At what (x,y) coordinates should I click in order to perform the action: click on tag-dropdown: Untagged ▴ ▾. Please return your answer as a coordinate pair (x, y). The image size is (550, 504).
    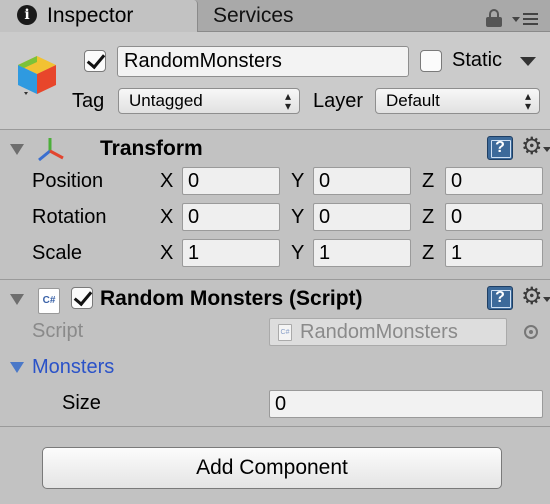
    Looking at the image, I should click on (209, 101).